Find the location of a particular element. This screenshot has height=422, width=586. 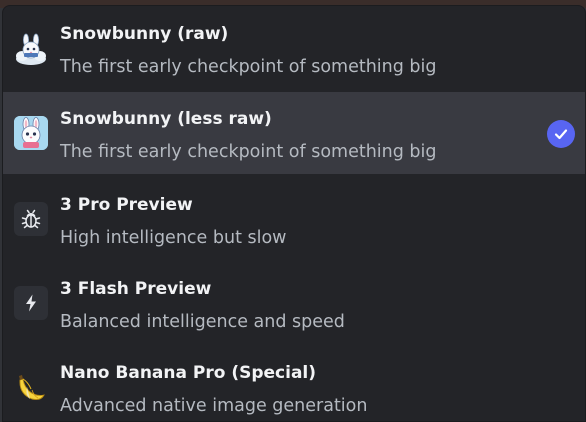

checkmark-circle-icon is located at coordinates (561, 134).